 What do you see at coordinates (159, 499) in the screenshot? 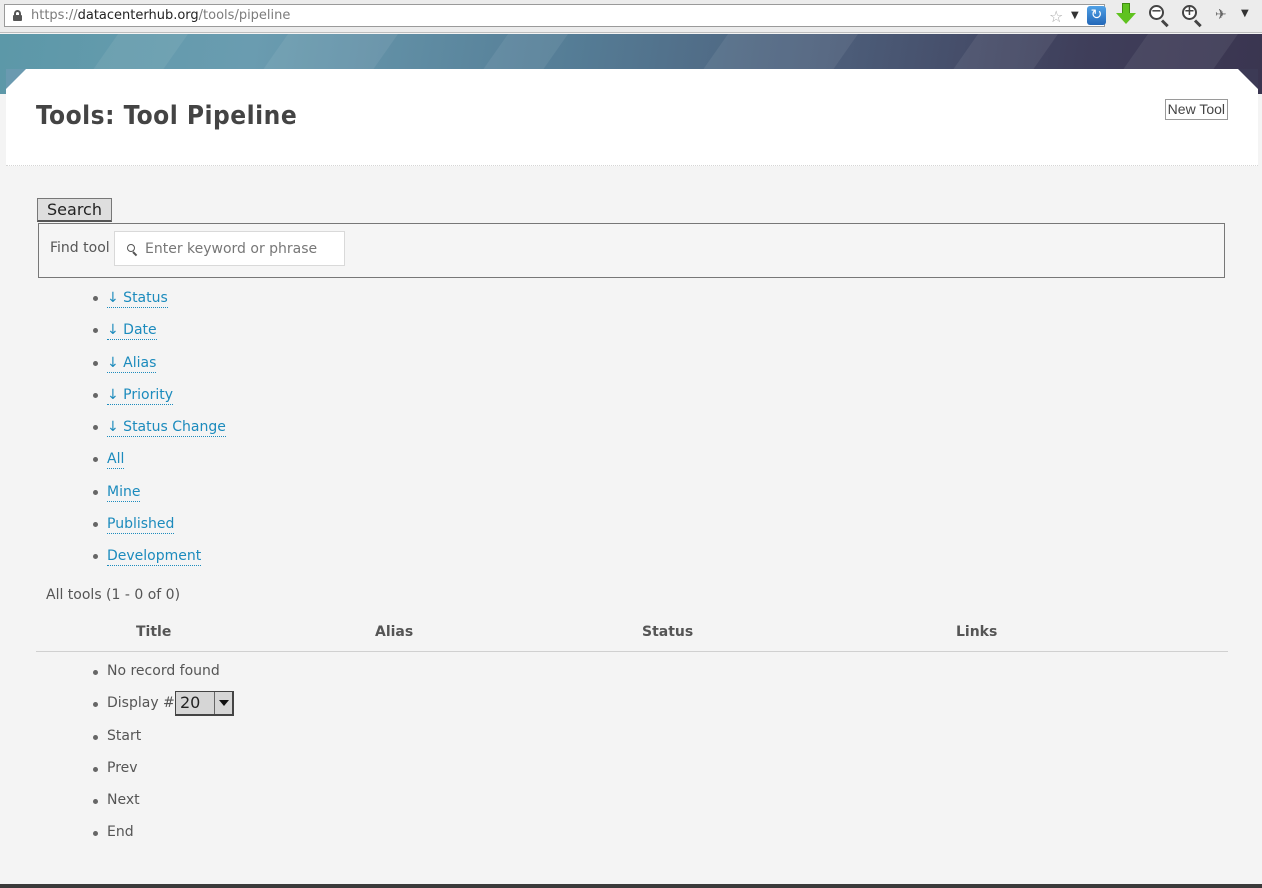
I see `list-item: Mine` at bounding box center [159, 499].